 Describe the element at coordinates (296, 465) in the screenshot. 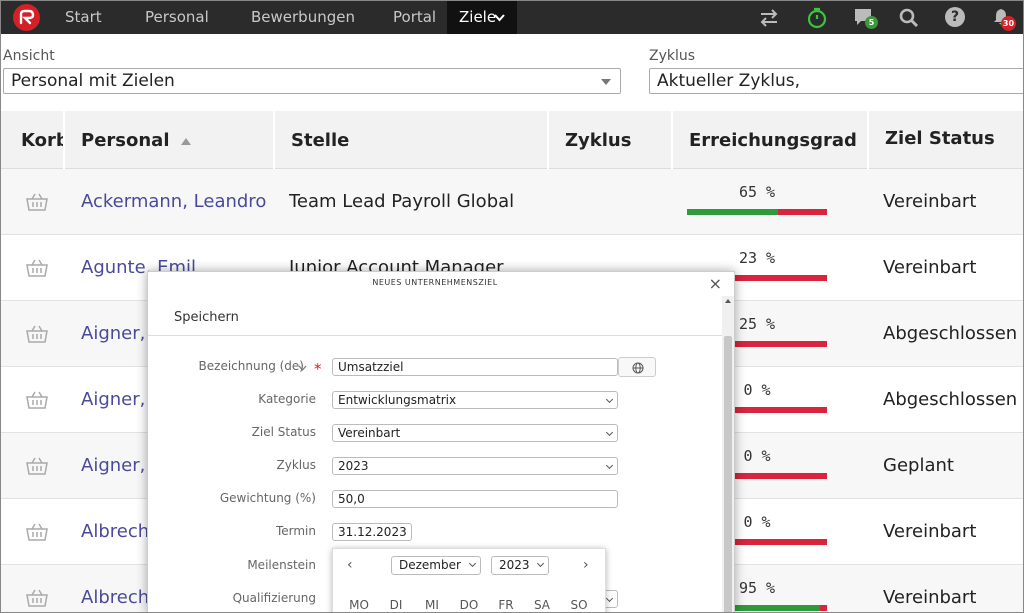

I see `goal-cycle-label: Zyklus` at that location.